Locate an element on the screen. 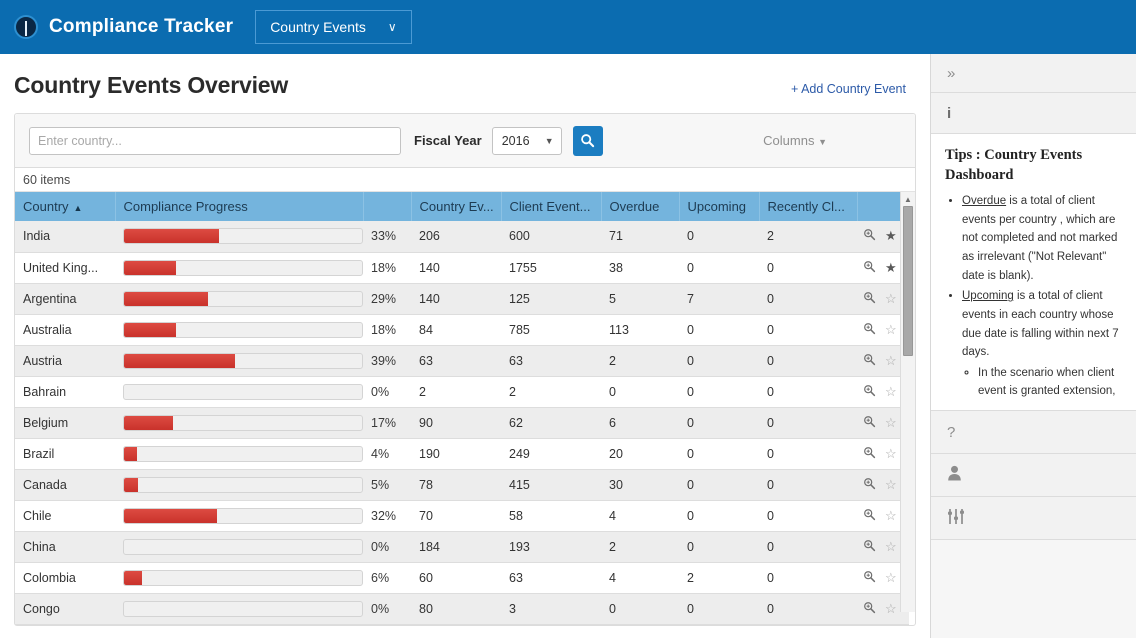 This screenshot has height=638, width=1136. table-row: Chile 32% 70 58 4 0 0 ☆ is located at coordinates (462, 516).